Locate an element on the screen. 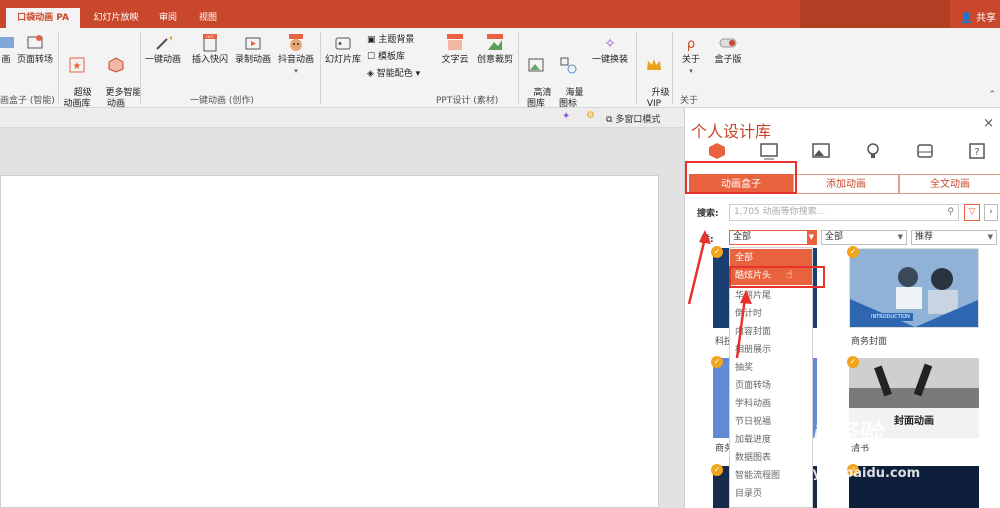 This screenshot has width=1000, height=508. panel-title: 个人设计库 is located at coordinates (731, 131).